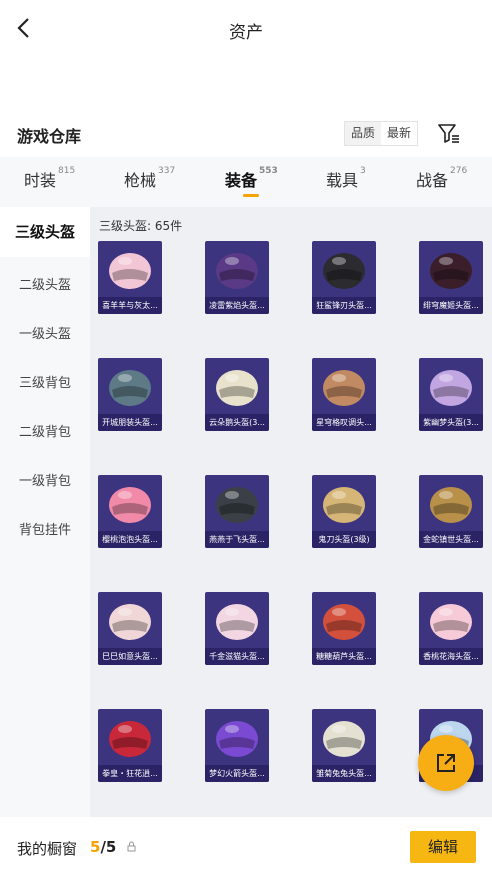 The width and height of the screenshot is (492, 876). I want to click on tab-label: 枪械, so click(140, 180).